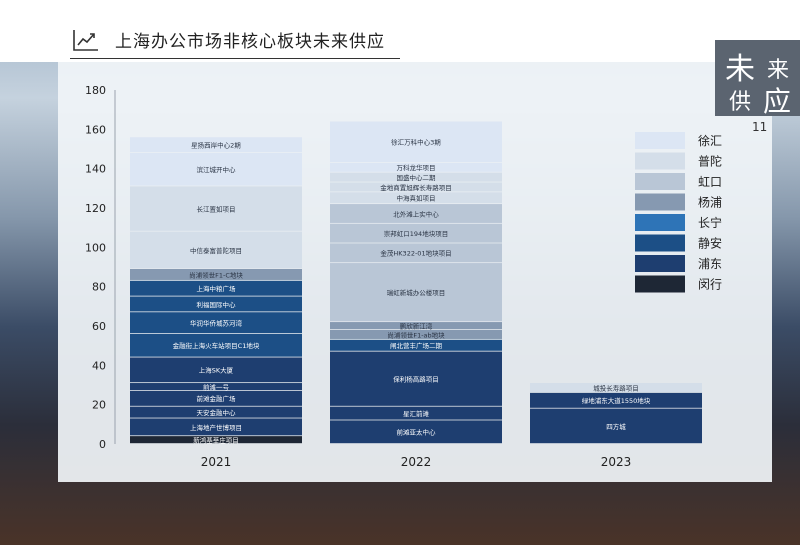  What do you see at coordinates (616, 387) in the screenshot?
I see `segment-label: 城投长寿路项目` at bounding box center [616, 387].